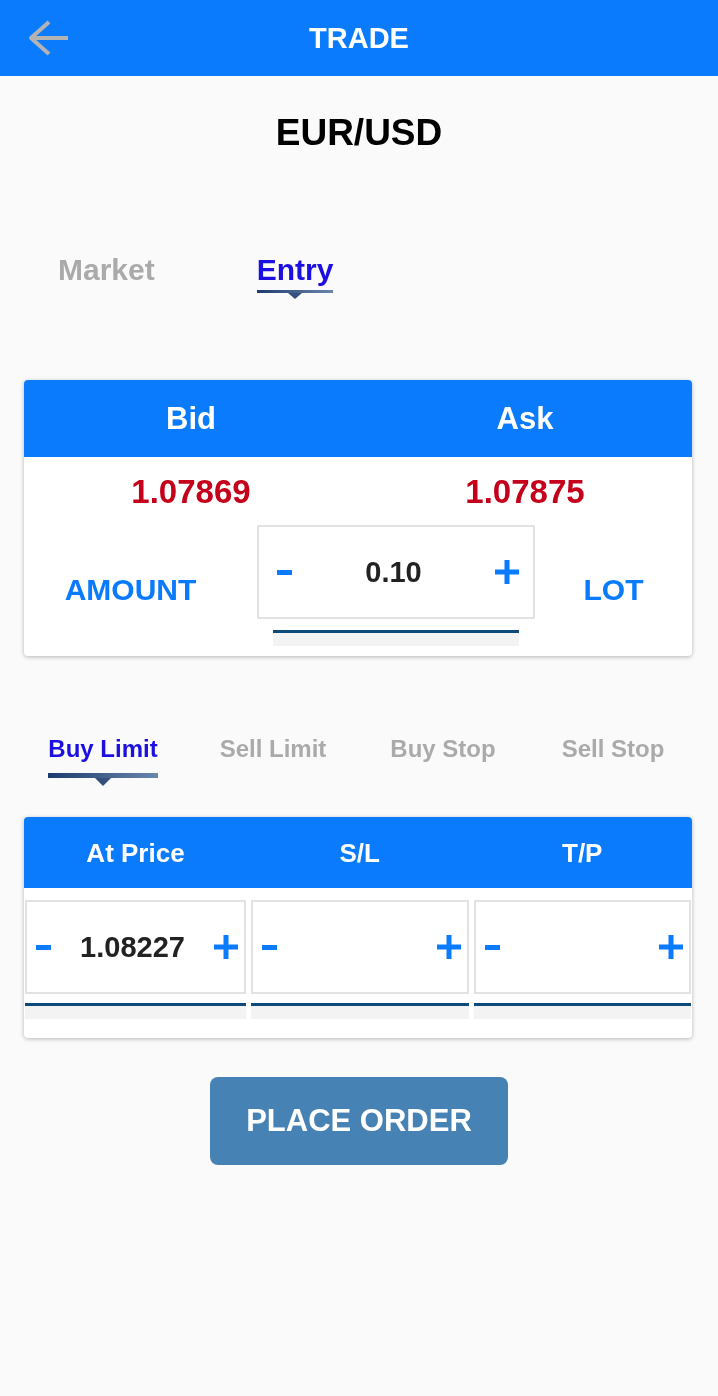 The width and height of the screenshot is (718, 1396). I want to click on amount-label: AMOUNT, so click(130, 589).